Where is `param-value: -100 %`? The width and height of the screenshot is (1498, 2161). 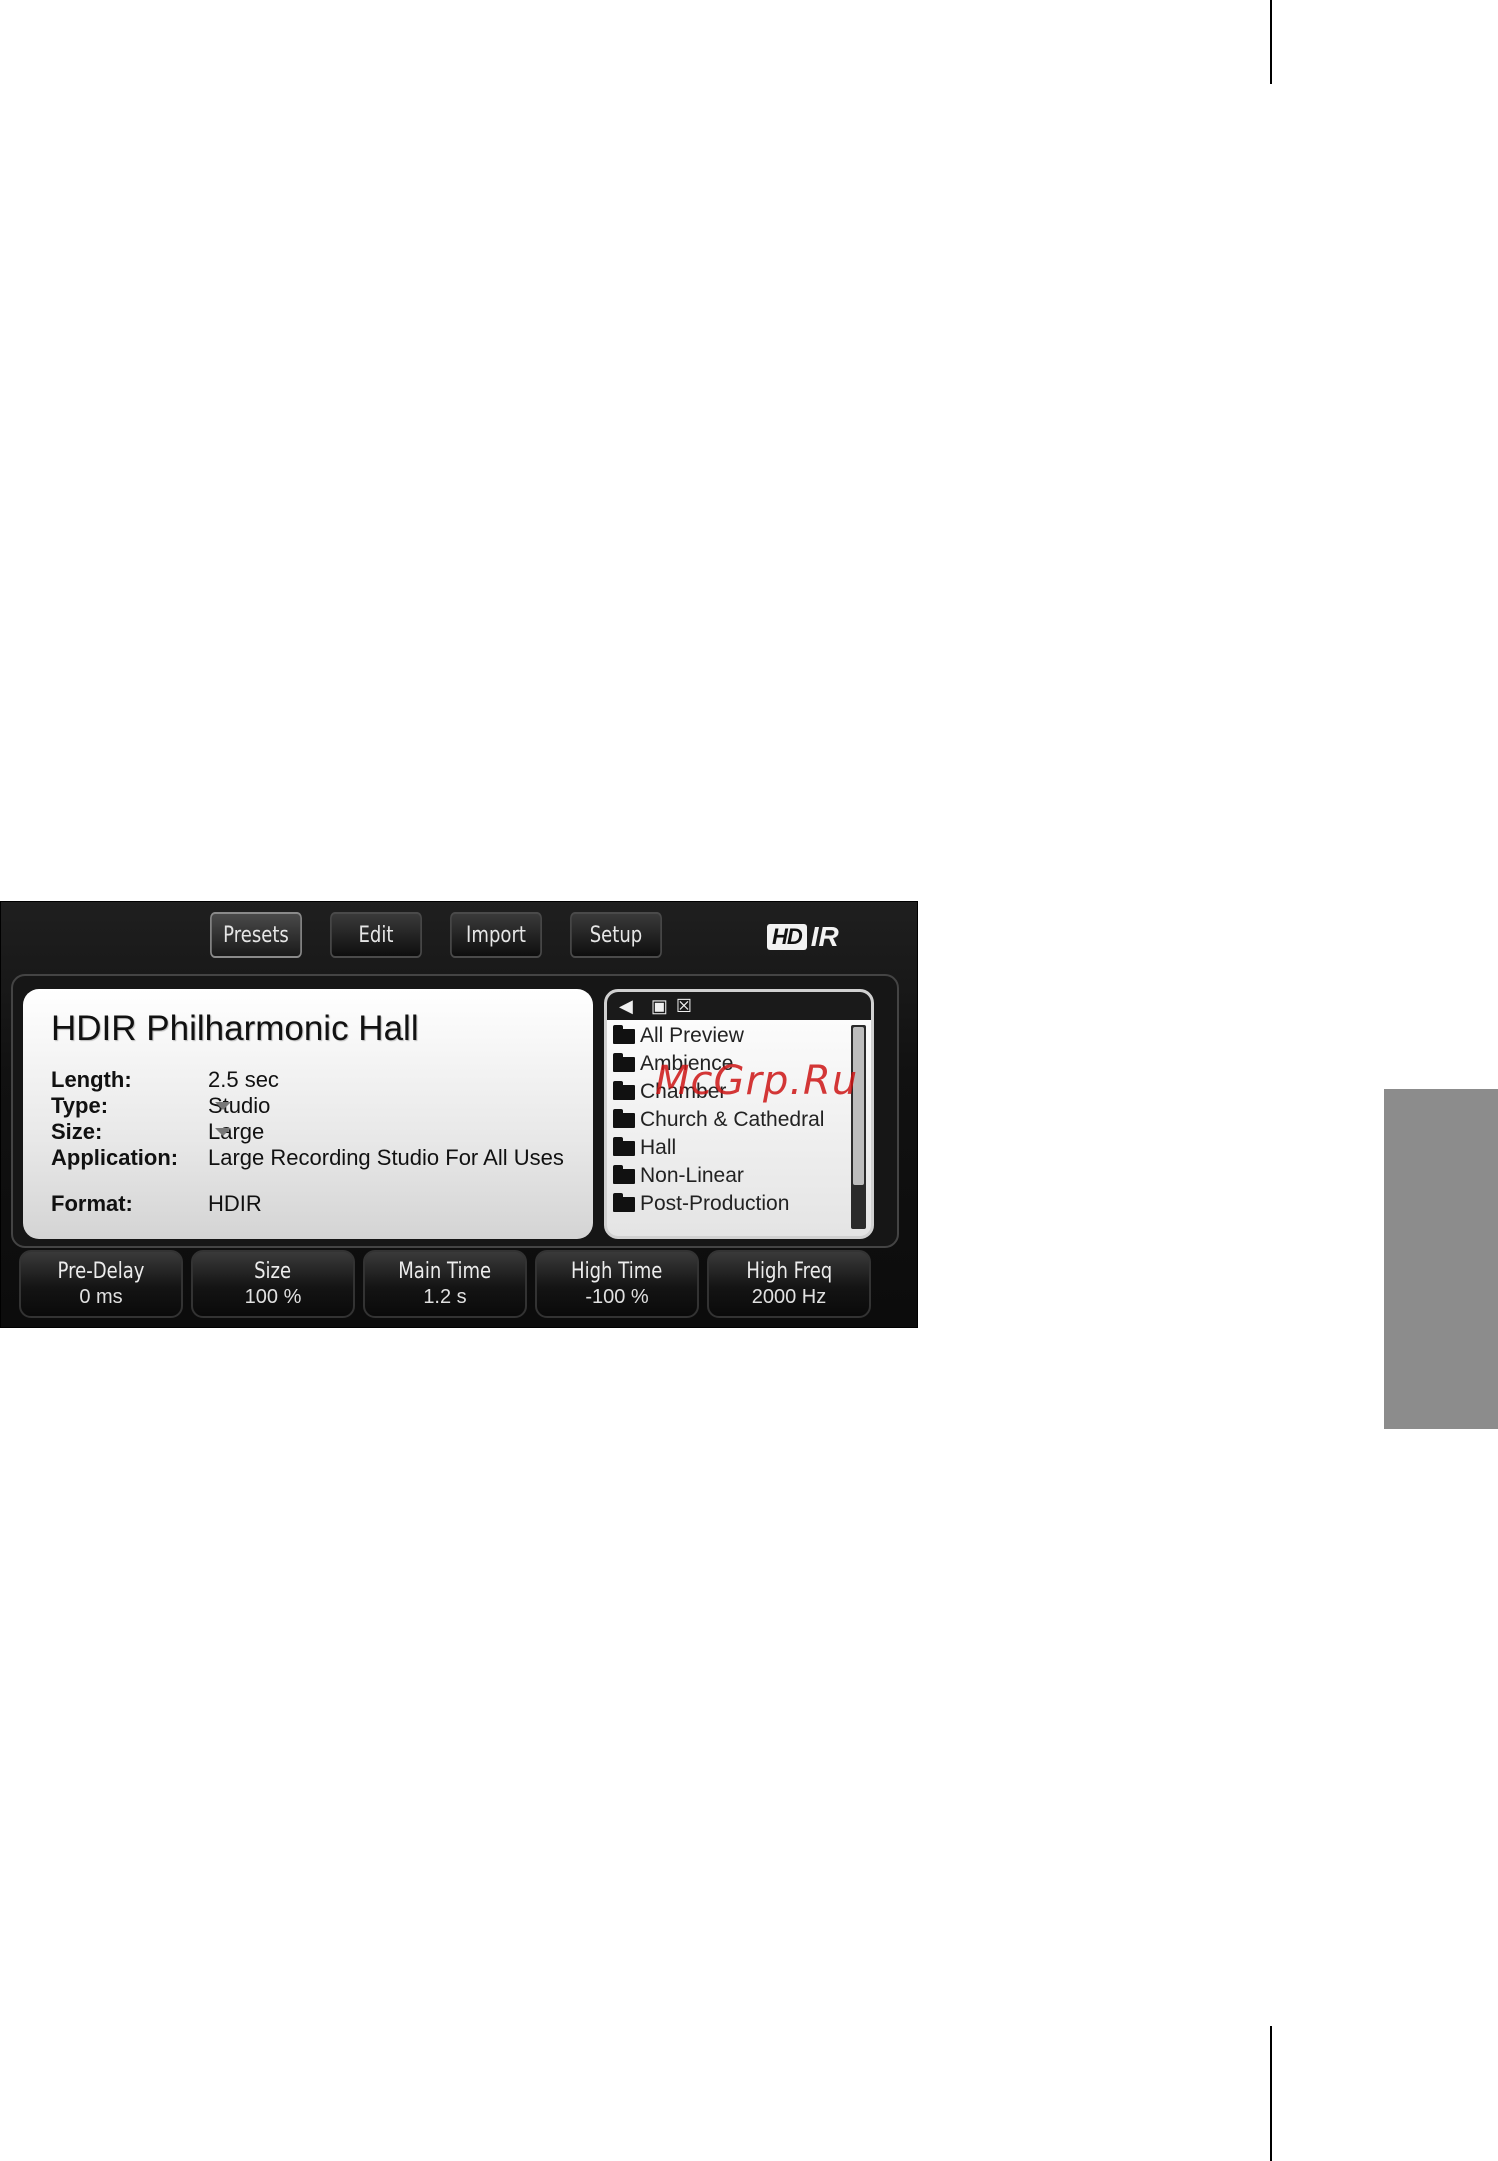
param-value: -100 % is located at coordinates (617, 1297).